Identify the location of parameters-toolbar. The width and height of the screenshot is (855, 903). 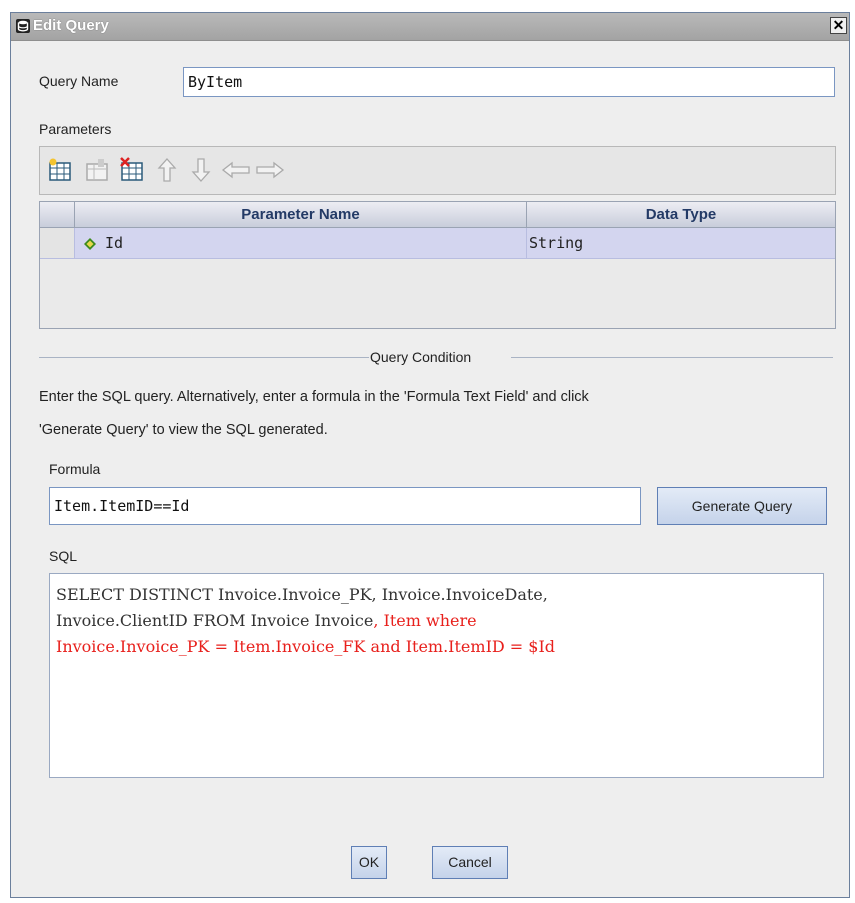
(437, 170).